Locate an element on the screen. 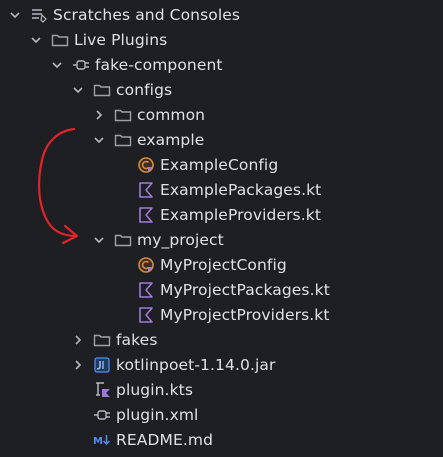 This screenshot has height=457, width=443. scratches-icon is located at coordinates (39, 15).